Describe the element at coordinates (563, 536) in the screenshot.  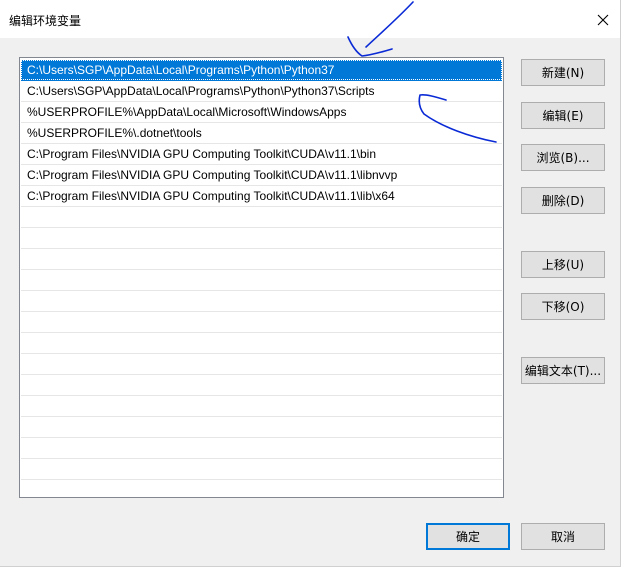
I see `cancel-button: 取消` at that location.